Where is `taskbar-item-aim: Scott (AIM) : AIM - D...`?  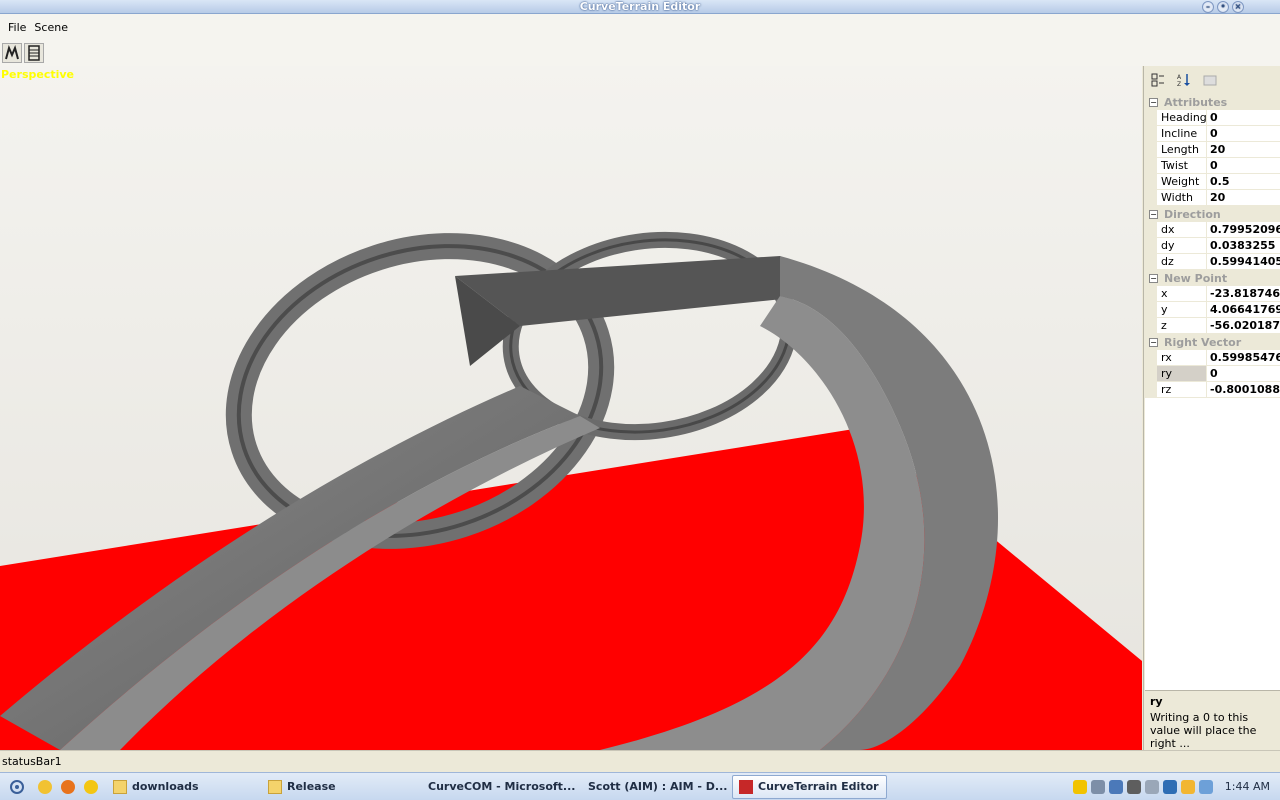 taskbar-item-aim: Scott (AIM) : AIM - D... is located at coordinates (654, 787).